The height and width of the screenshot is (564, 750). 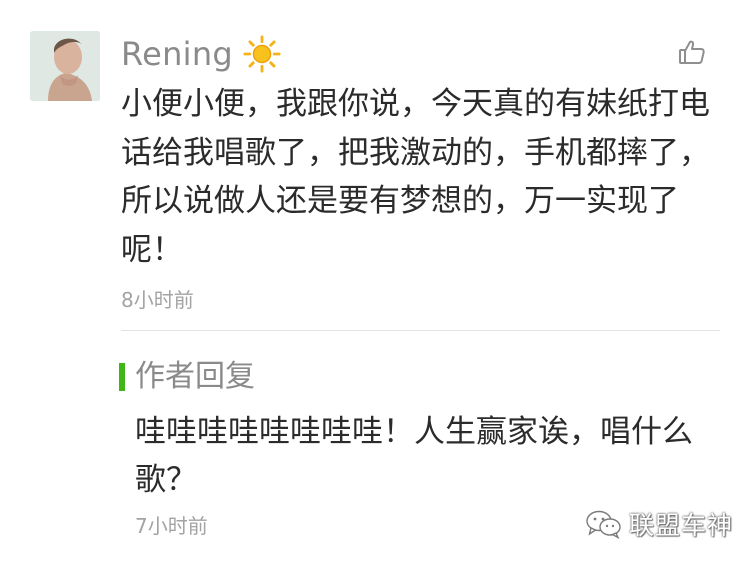 What do you see at coordinates (681, 525) in the screenshot?
I see `watermark-text: 联盟车神` at bounding box center [681, 525].